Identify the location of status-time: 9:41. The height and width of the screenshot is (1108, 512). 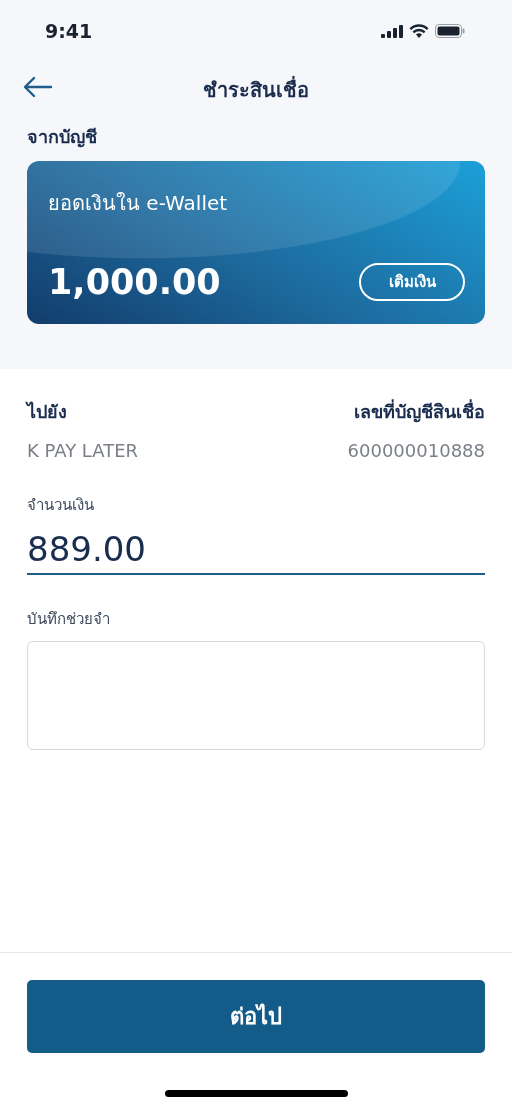
(69, 31).